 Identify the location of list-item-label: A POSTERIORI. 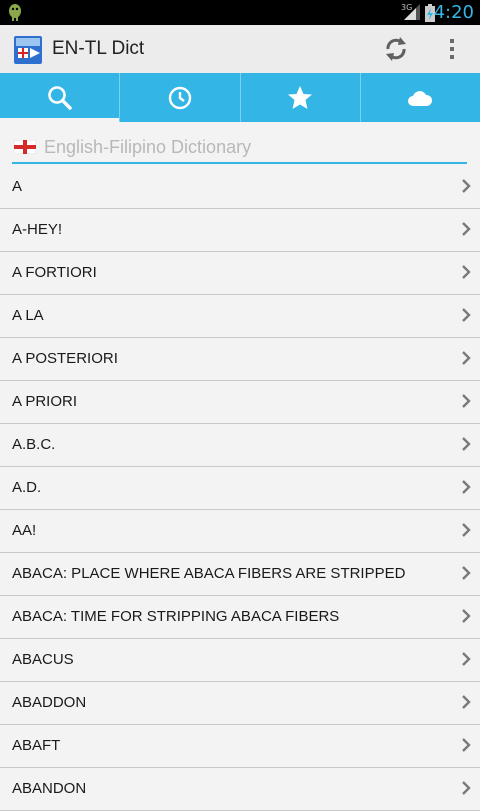
(65, 358).